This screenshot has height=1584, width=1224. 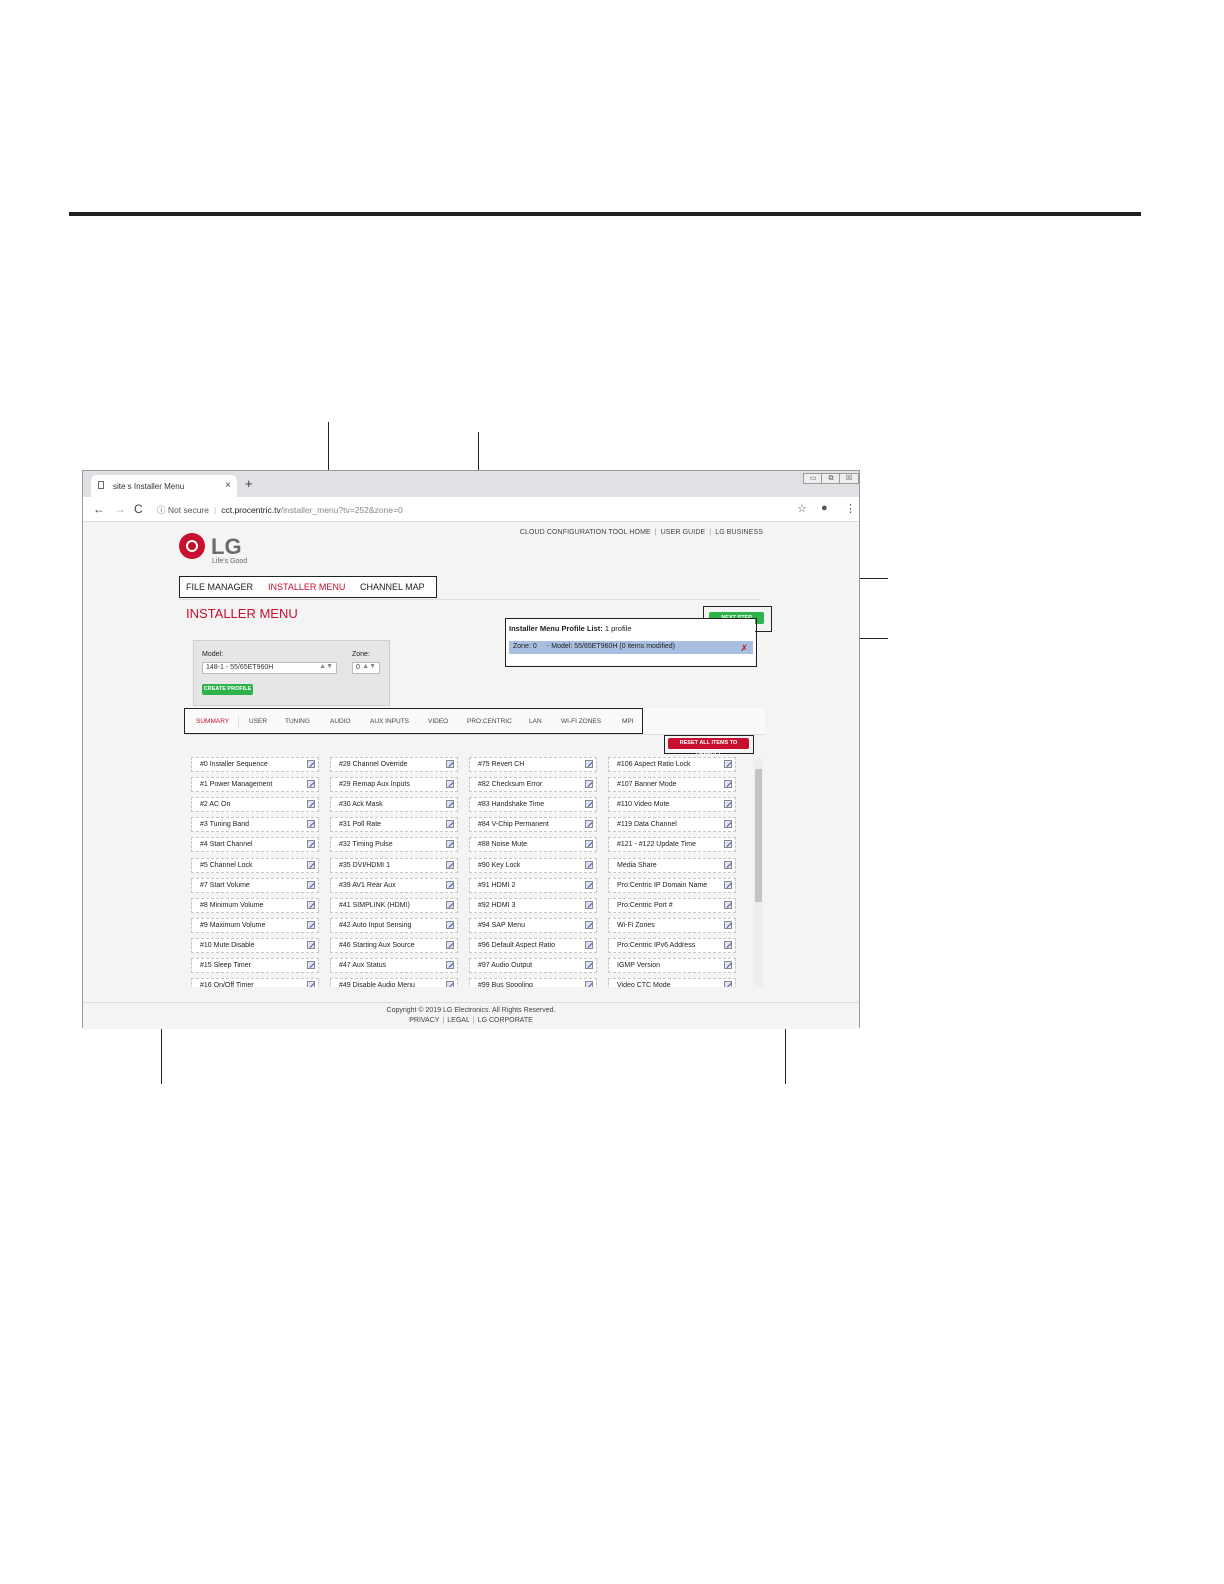 What do you see at coordinates (394, 925) in the screenshot?
I see `settings-item: #42 Auto Input Sensing` at bounding box center [394, 925].